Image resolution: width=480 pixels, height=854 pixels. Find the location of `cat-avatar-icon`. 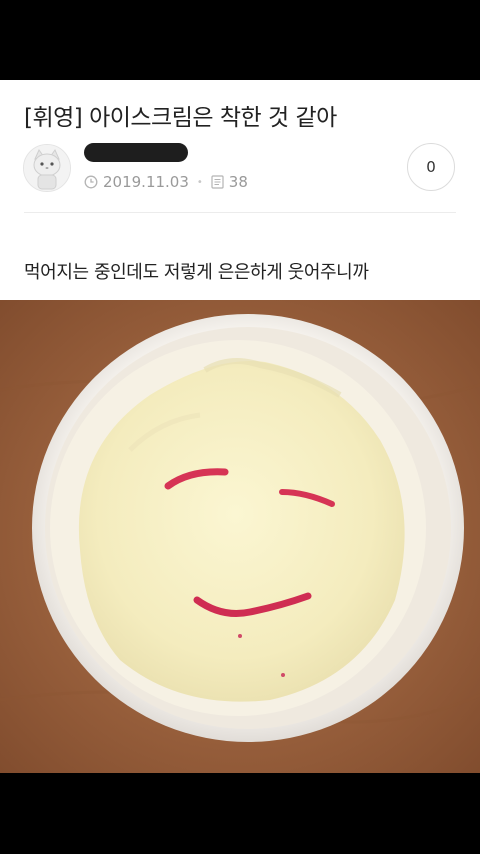

cat-avatar-icon is located at coordinates (47, 168).